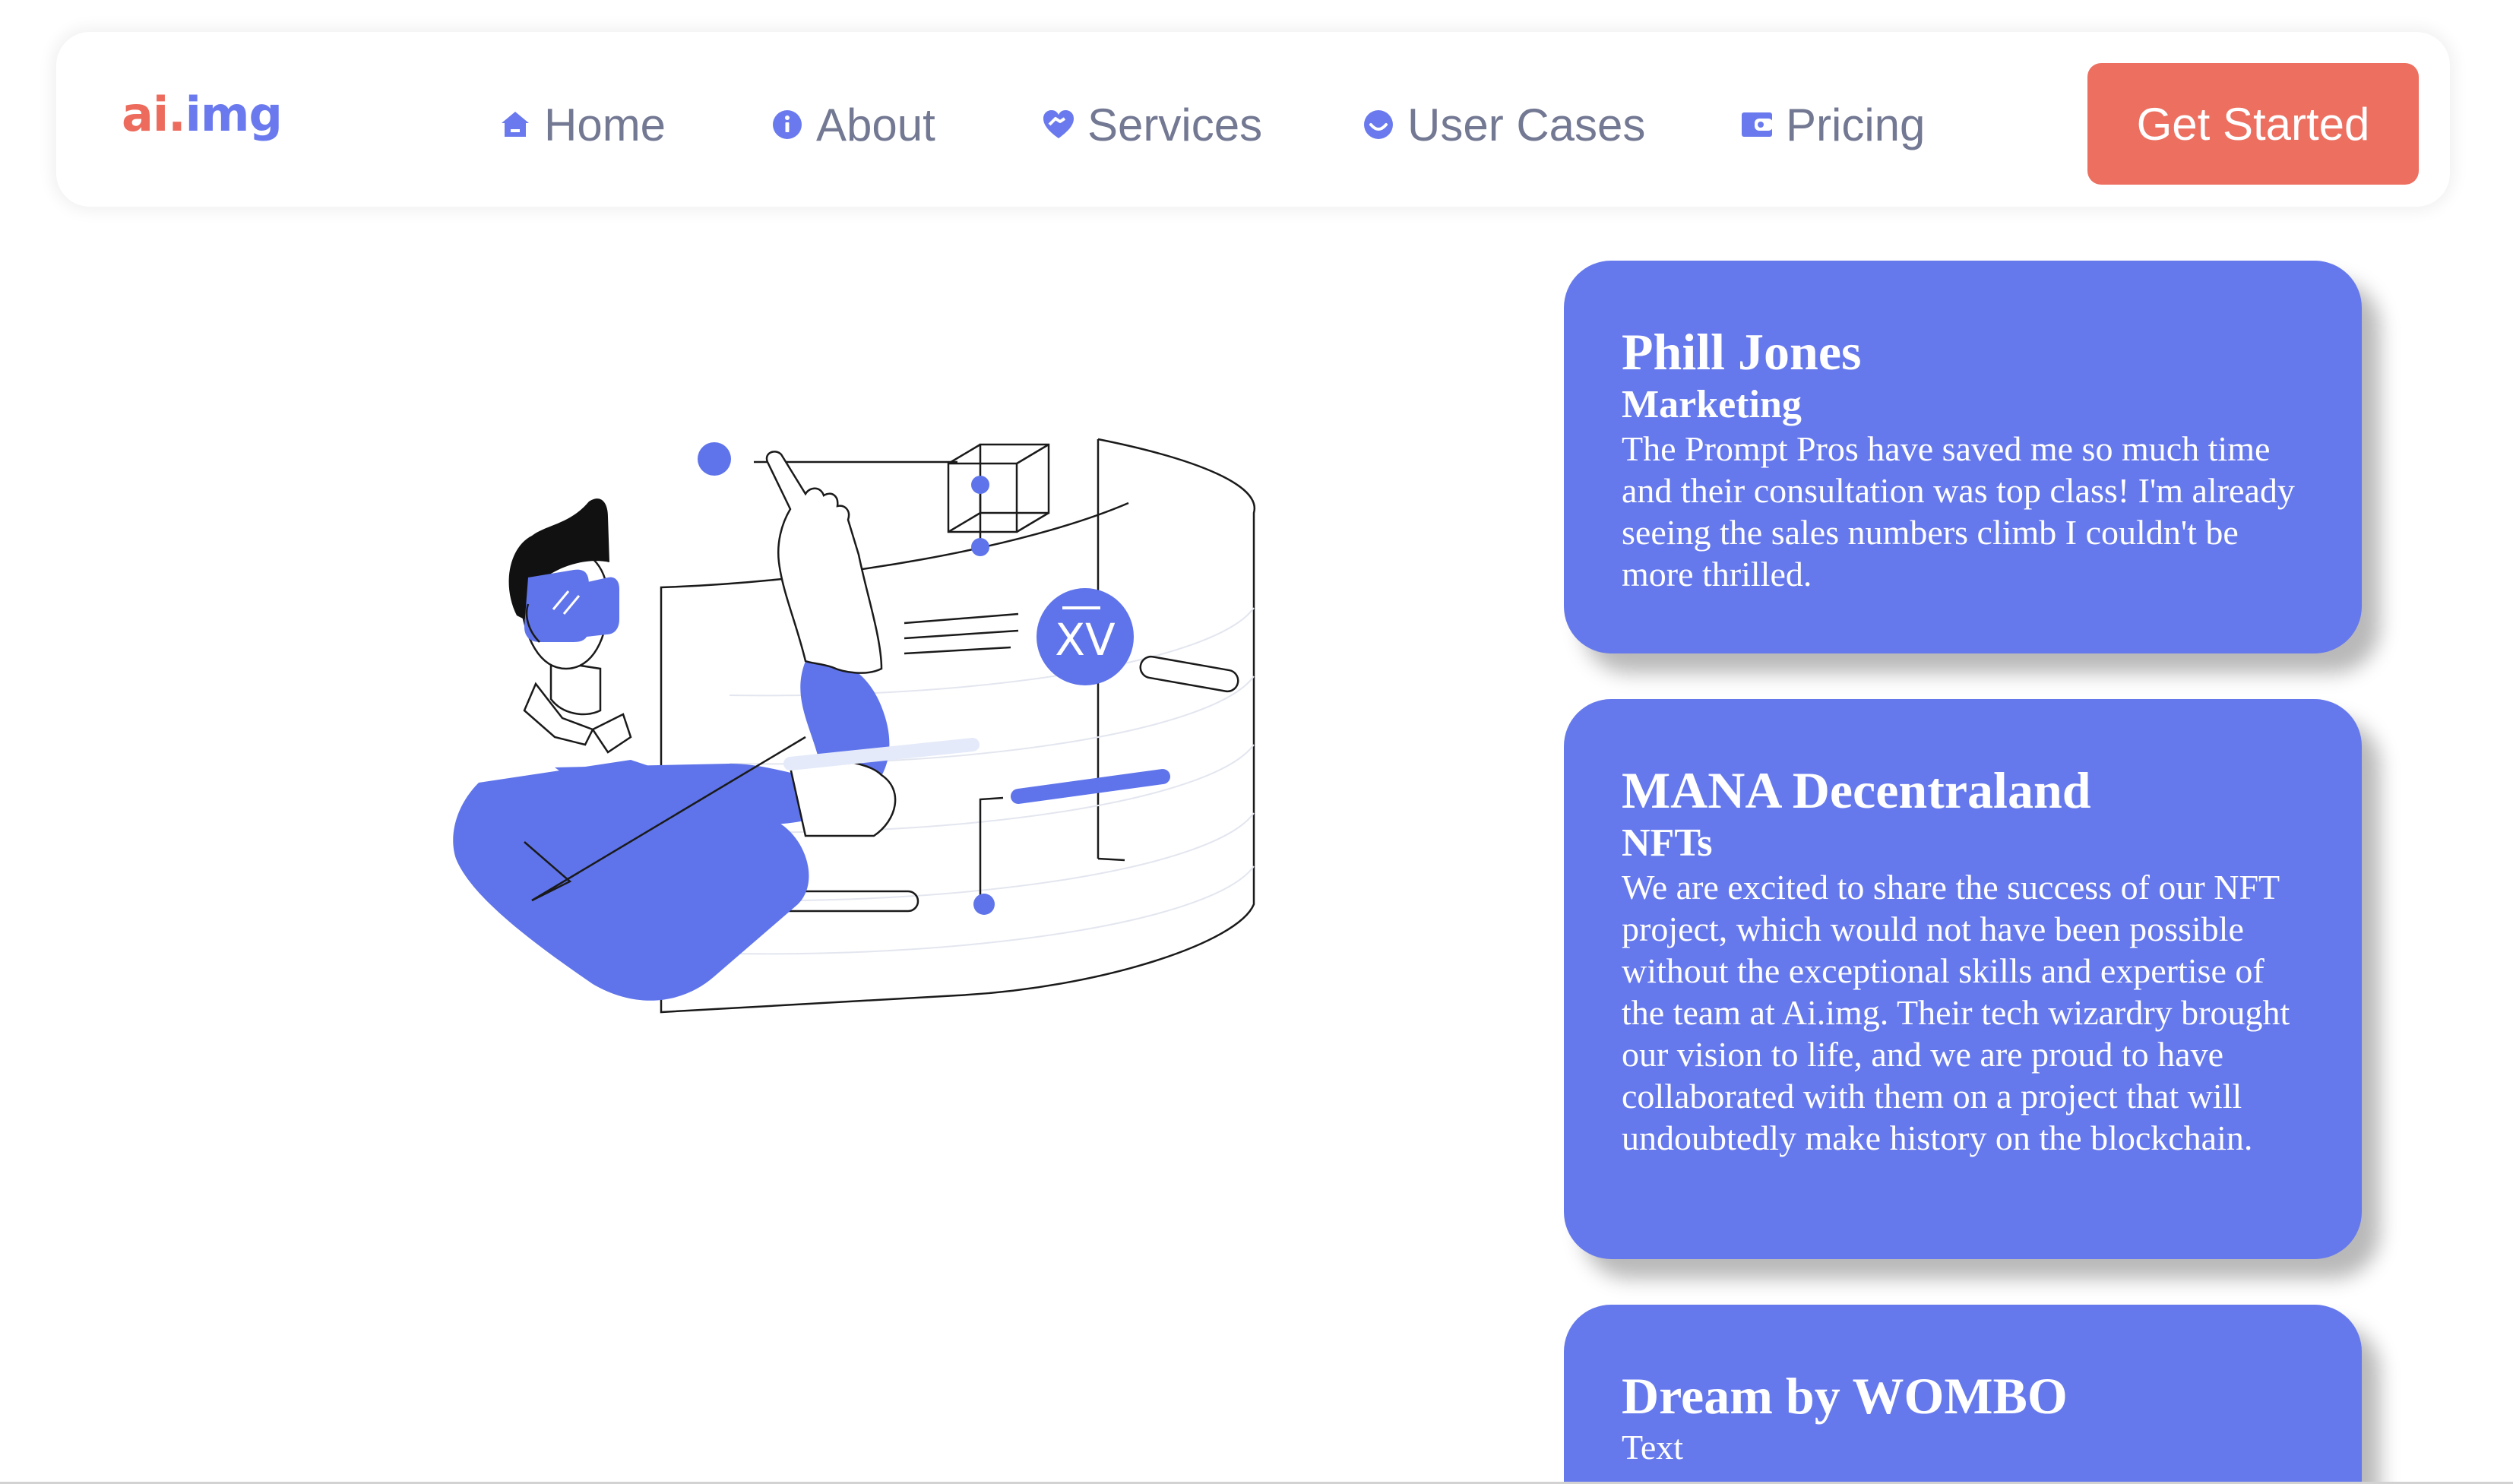 The height and width of the screenshot is (1484, 2513). I want to click on testimonial-name: Phill Jones, so click(1742, 352).